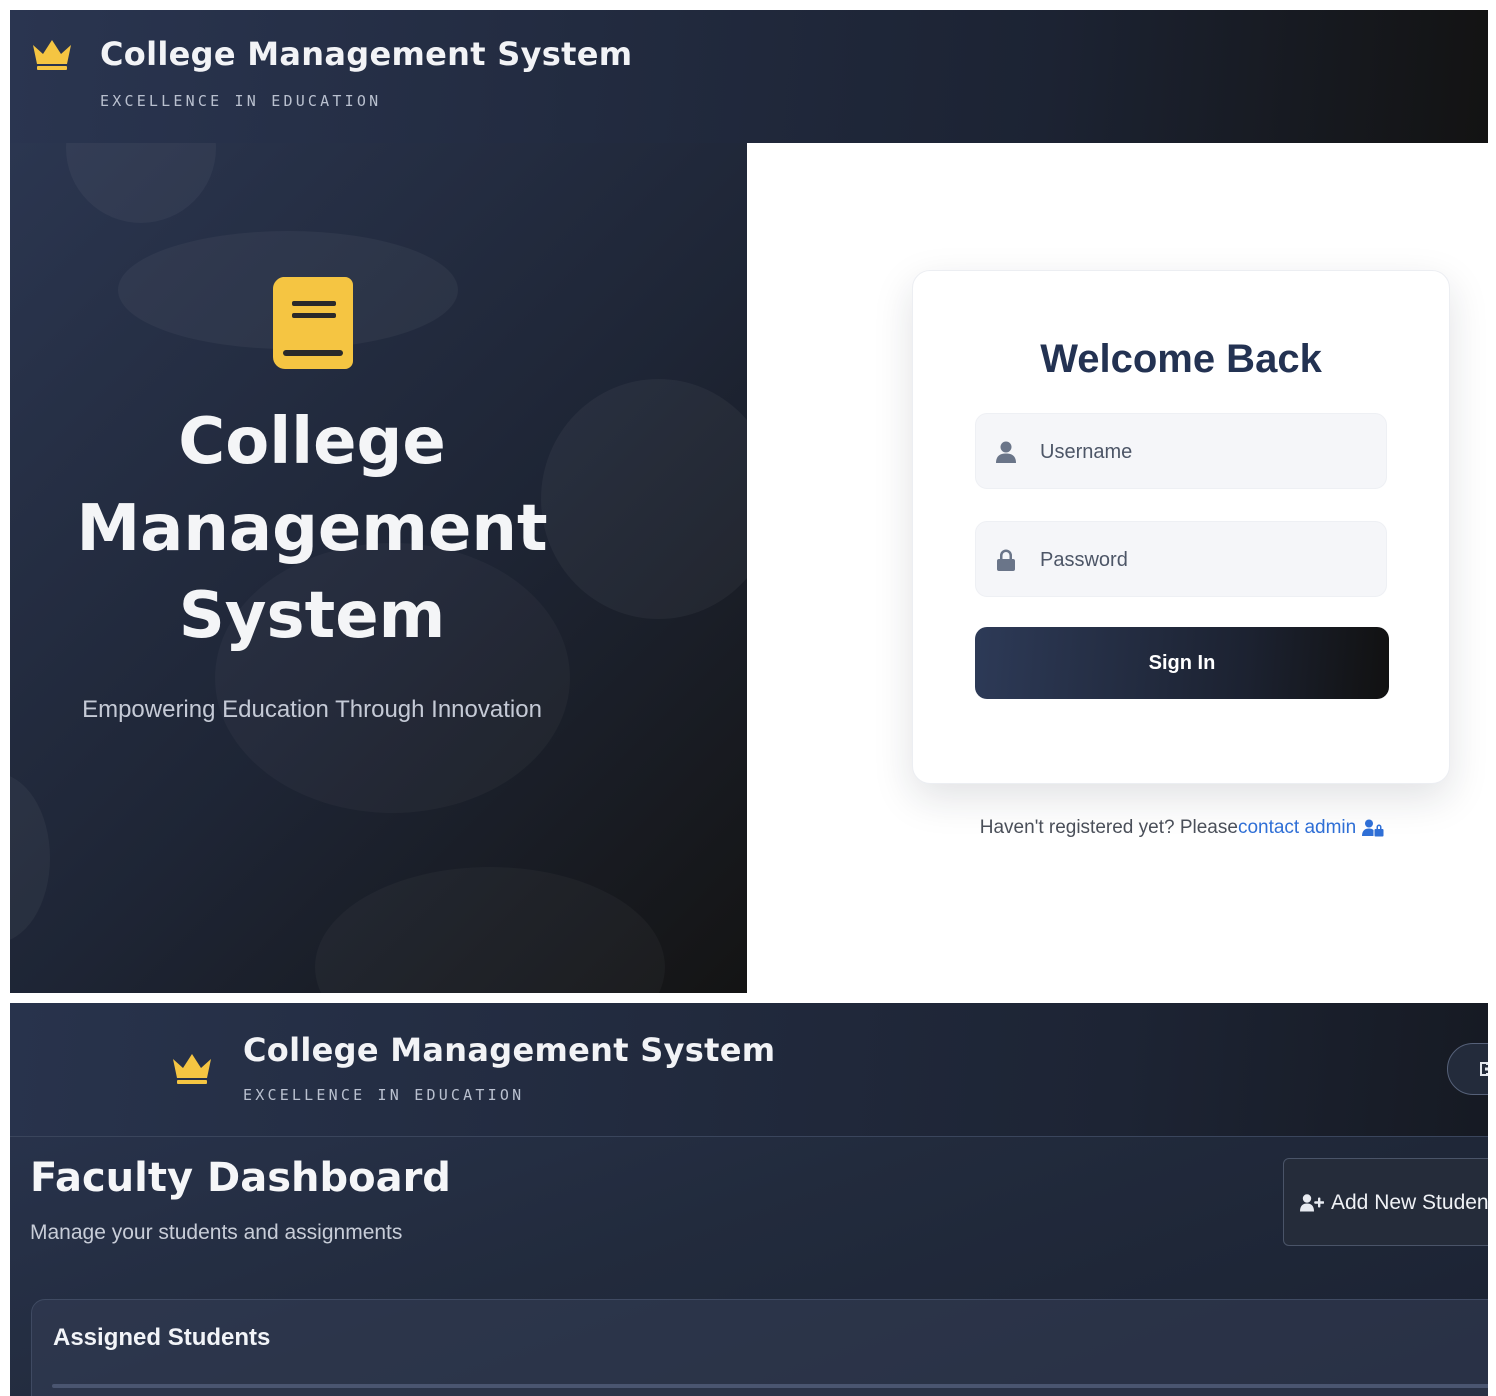 The width and height of the screenshot is (1496, 1396). What do you see at coordinates (1409, 1202) in the screenshot?
I see `add-new-student-label: Add New Student` at bounding box center [1409, 1202].